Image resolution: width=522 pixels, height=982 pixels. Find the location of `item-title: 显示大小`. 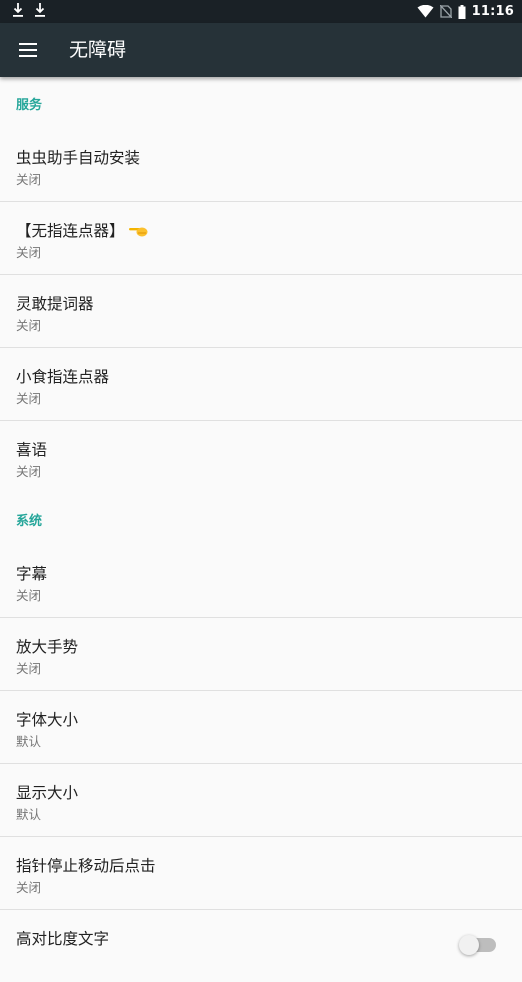

item-title: 显示大小 is located at coordinates (47, 793).